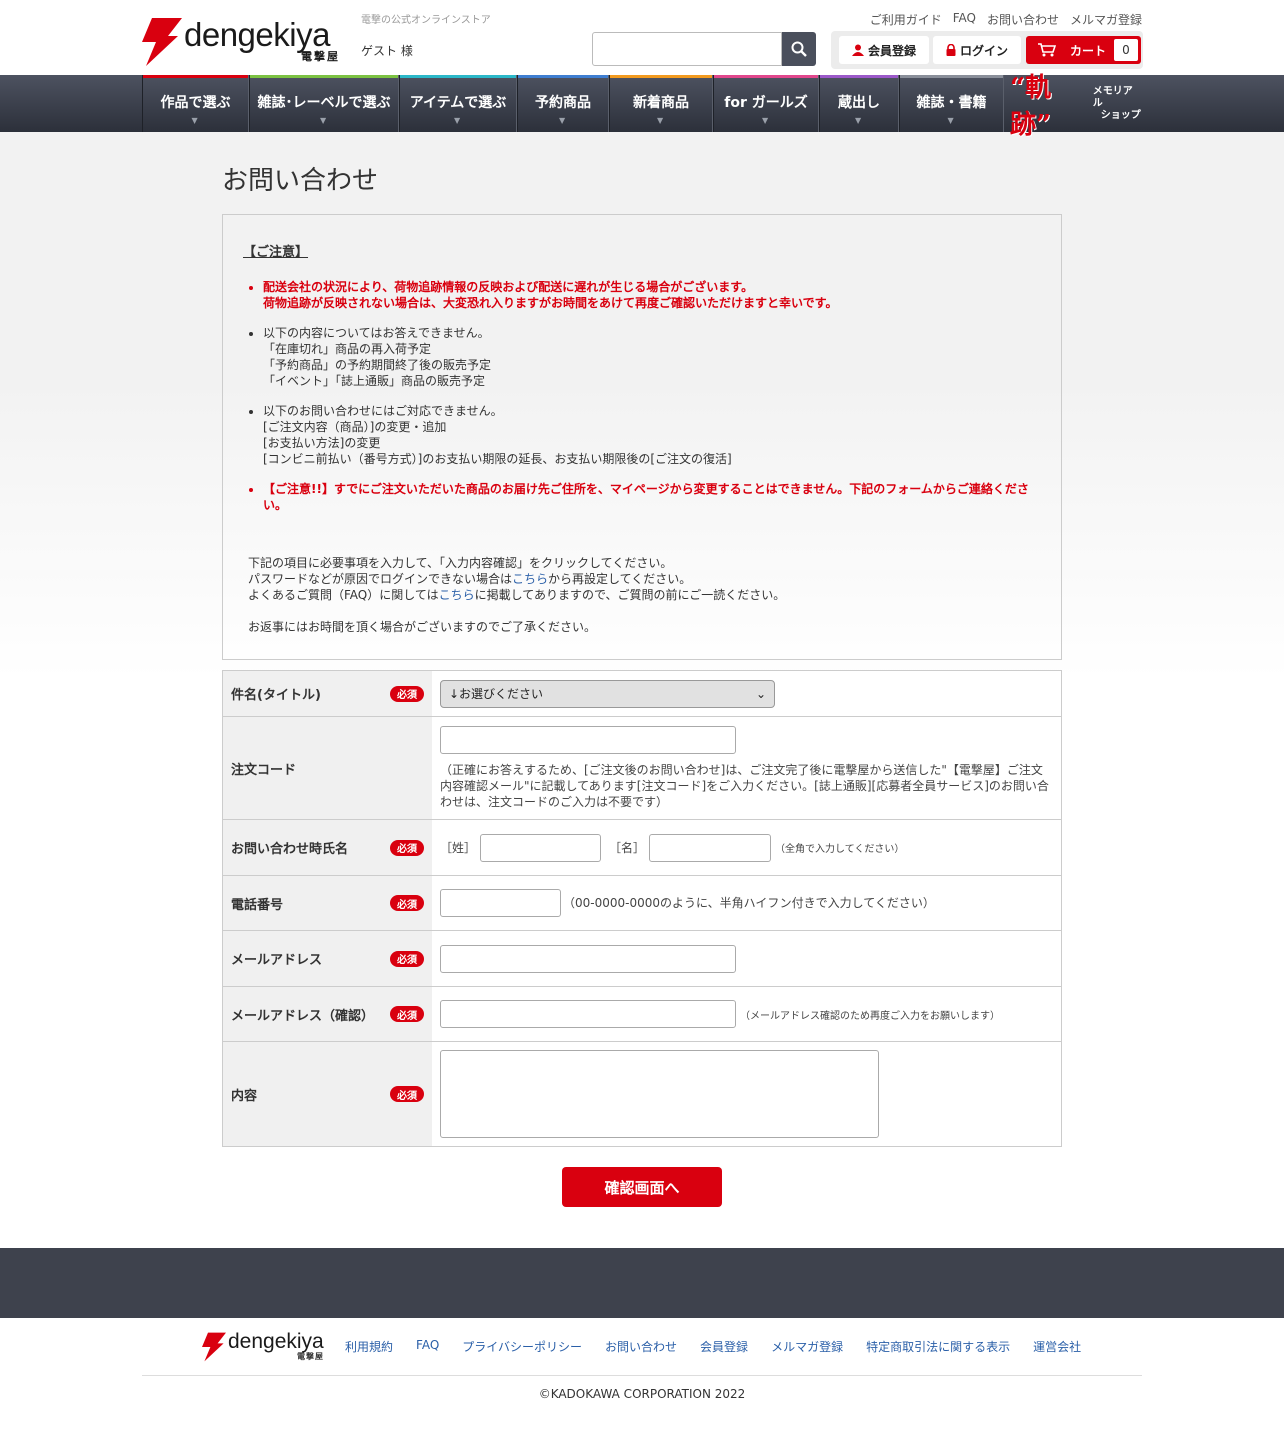 The width and height of the screenshot is (1284, 1444). I want to click on lightning-bolt-icon, so click(214, 1347).